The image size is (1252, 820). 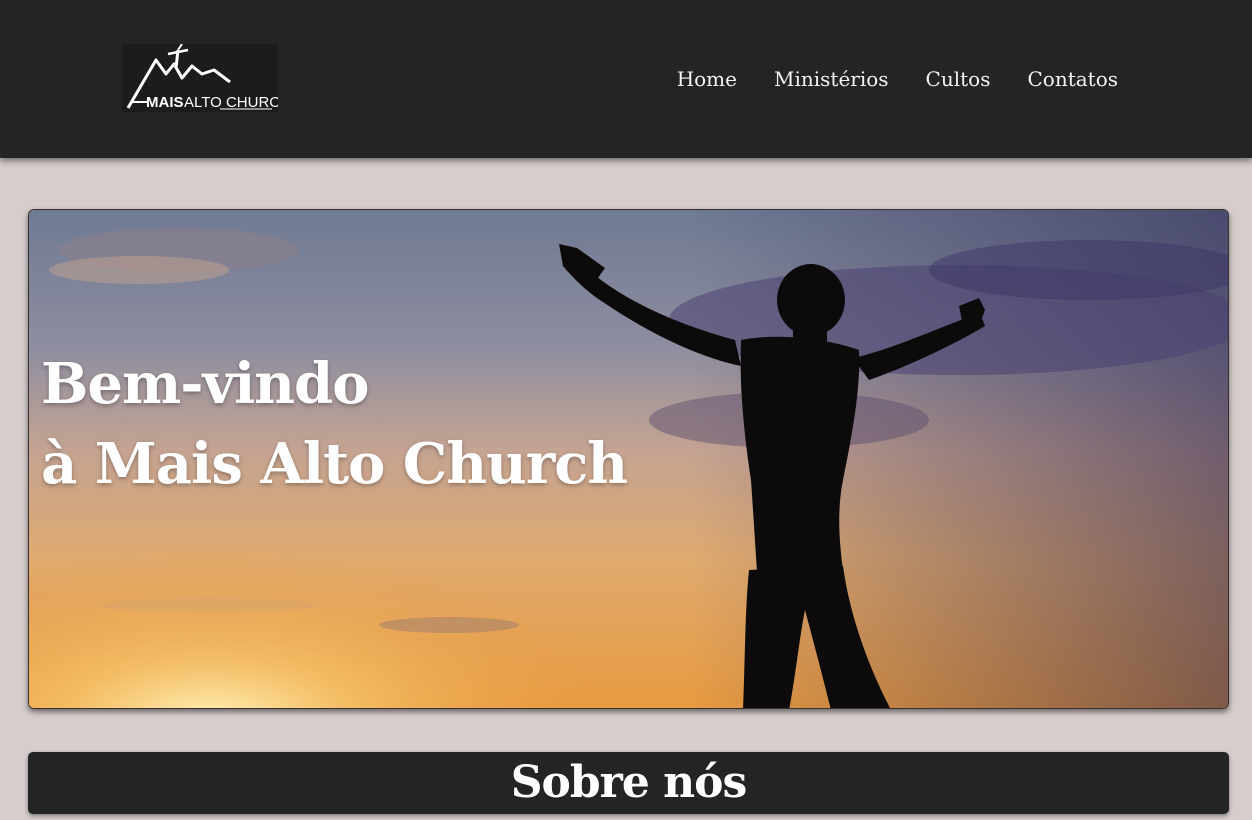 What do you see at coordinates (165, 102) in the screenshot?
I see `logo-text-bold: MAIS` at bounding box center [165, 102].